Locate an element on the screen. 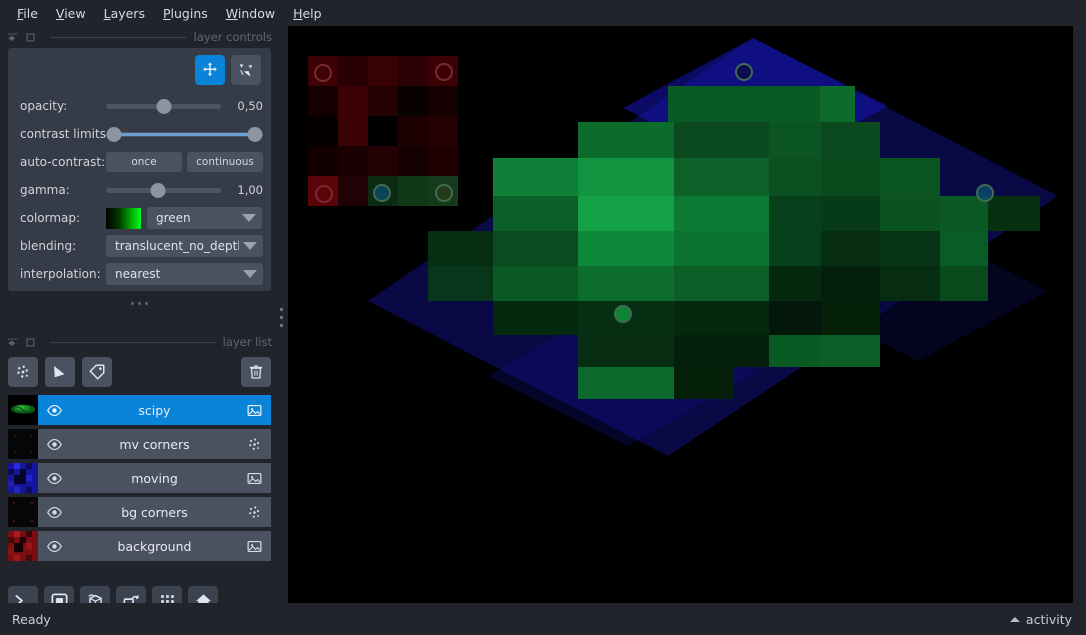 Image resolution: width=1086 pixels, height=635 pixels. opacity-label: opacity: is located at coordinates (44, 106).